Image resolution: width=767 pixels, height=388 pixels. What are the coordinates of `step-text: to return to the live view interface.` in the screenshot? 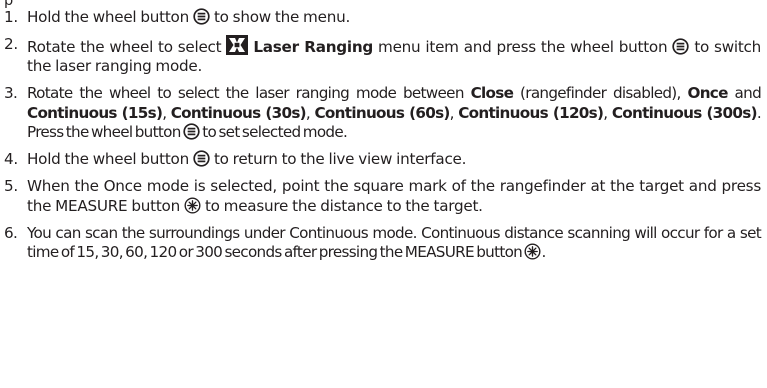 It's located at (340, 159).